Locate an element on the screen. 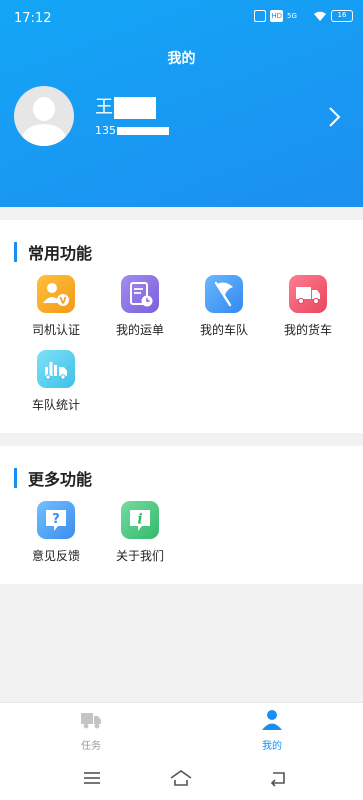  truck-tab-icon is located at coordinates (91, 721).